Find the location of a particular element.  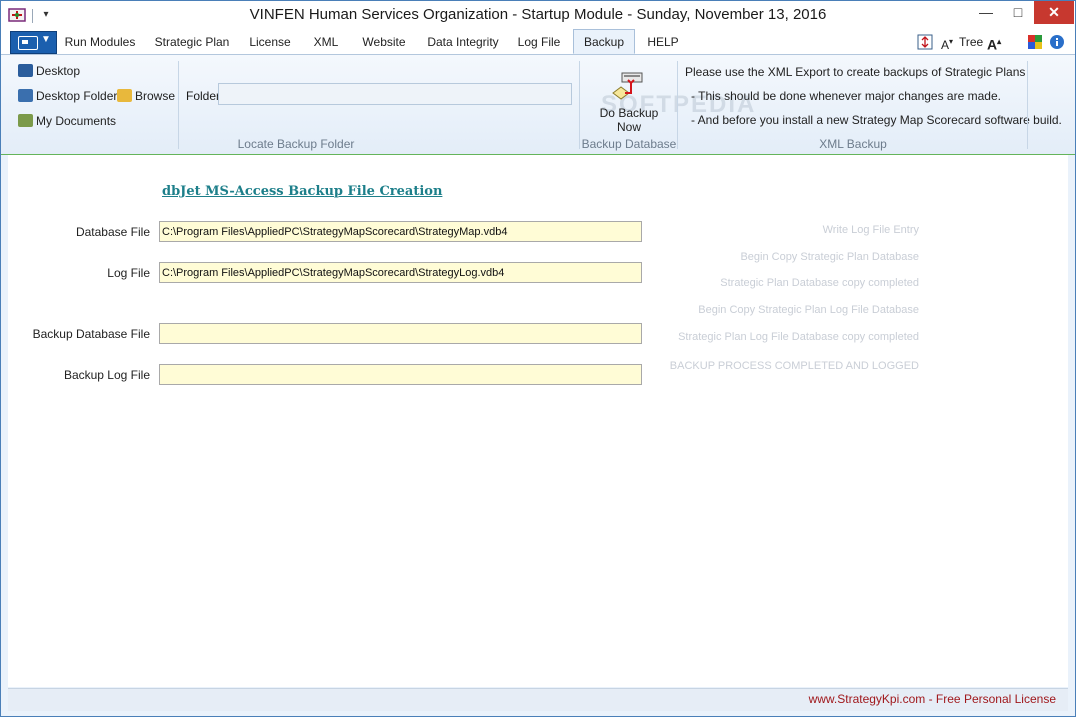

tab-license: License is located at coordinates (270, 42).